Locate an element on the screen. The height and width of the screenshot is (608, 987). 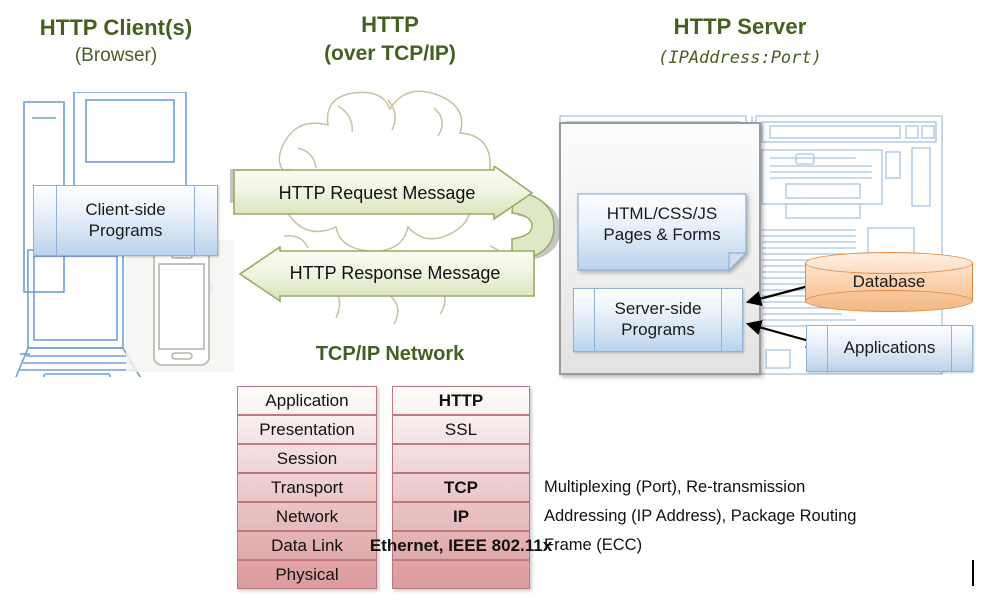
osi-note-row: Frame (ECC) is located at coordinates (593, 545).